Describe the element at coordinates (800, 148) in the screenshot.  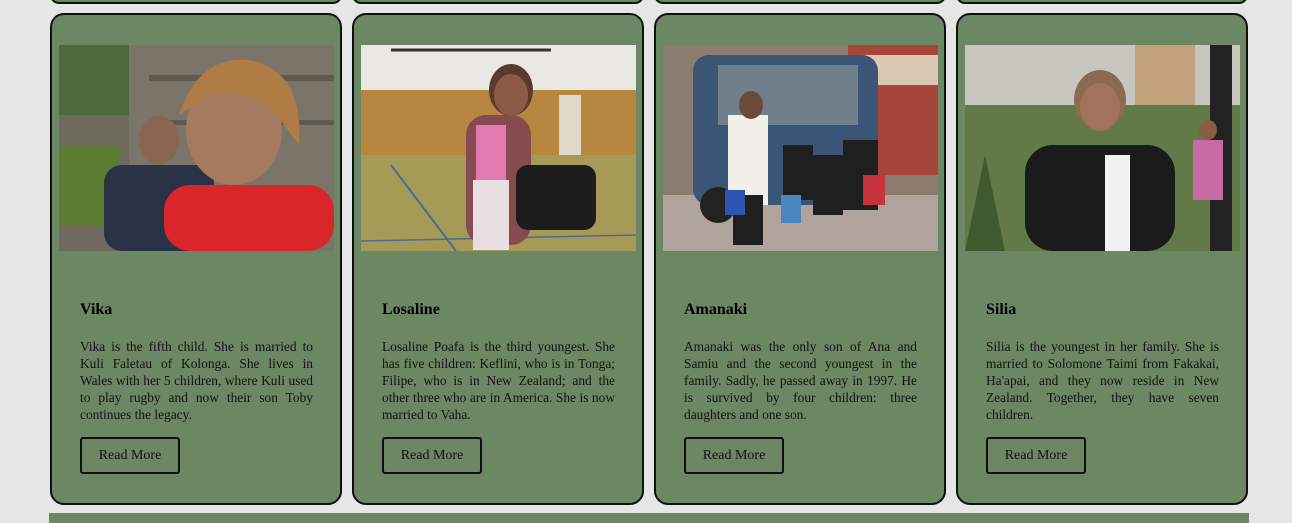
I see `amanaki-photo` at that location.